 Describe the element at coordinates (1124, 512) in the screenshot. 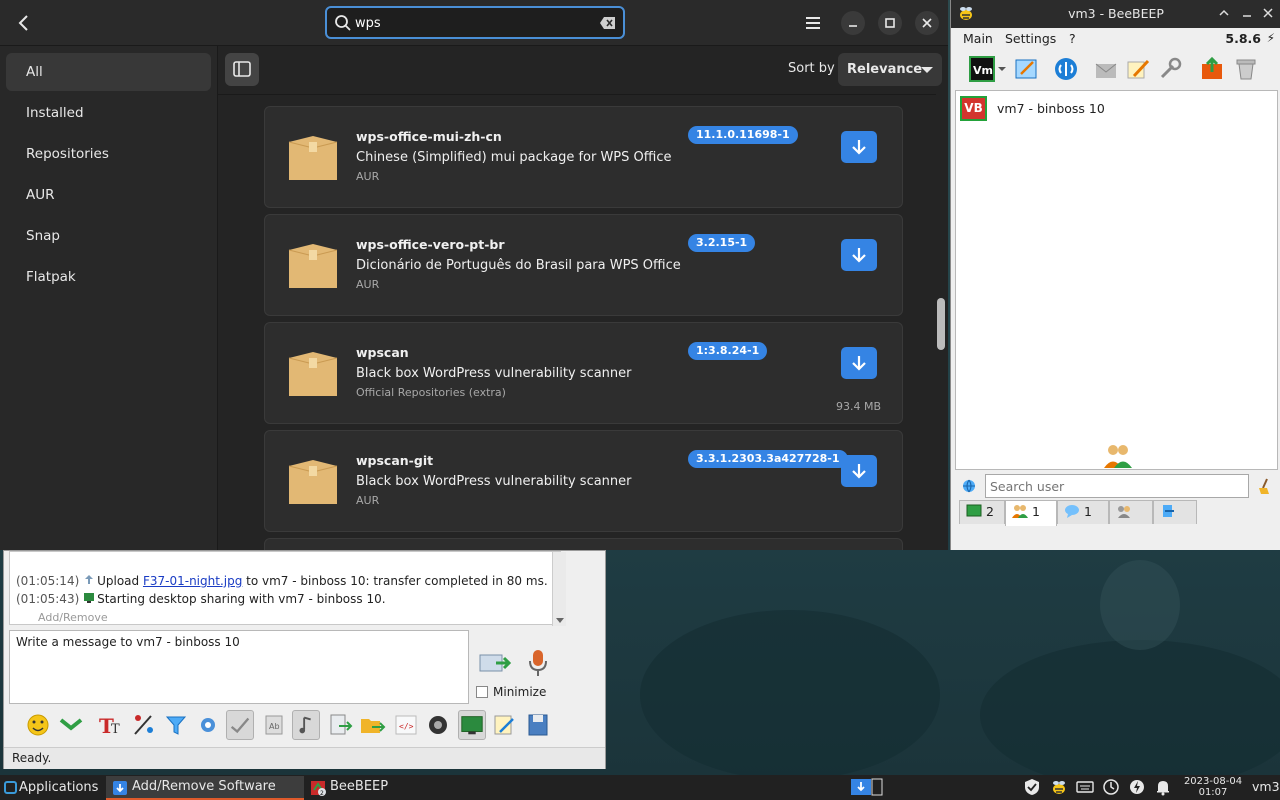

I see `group-icon` at that location.